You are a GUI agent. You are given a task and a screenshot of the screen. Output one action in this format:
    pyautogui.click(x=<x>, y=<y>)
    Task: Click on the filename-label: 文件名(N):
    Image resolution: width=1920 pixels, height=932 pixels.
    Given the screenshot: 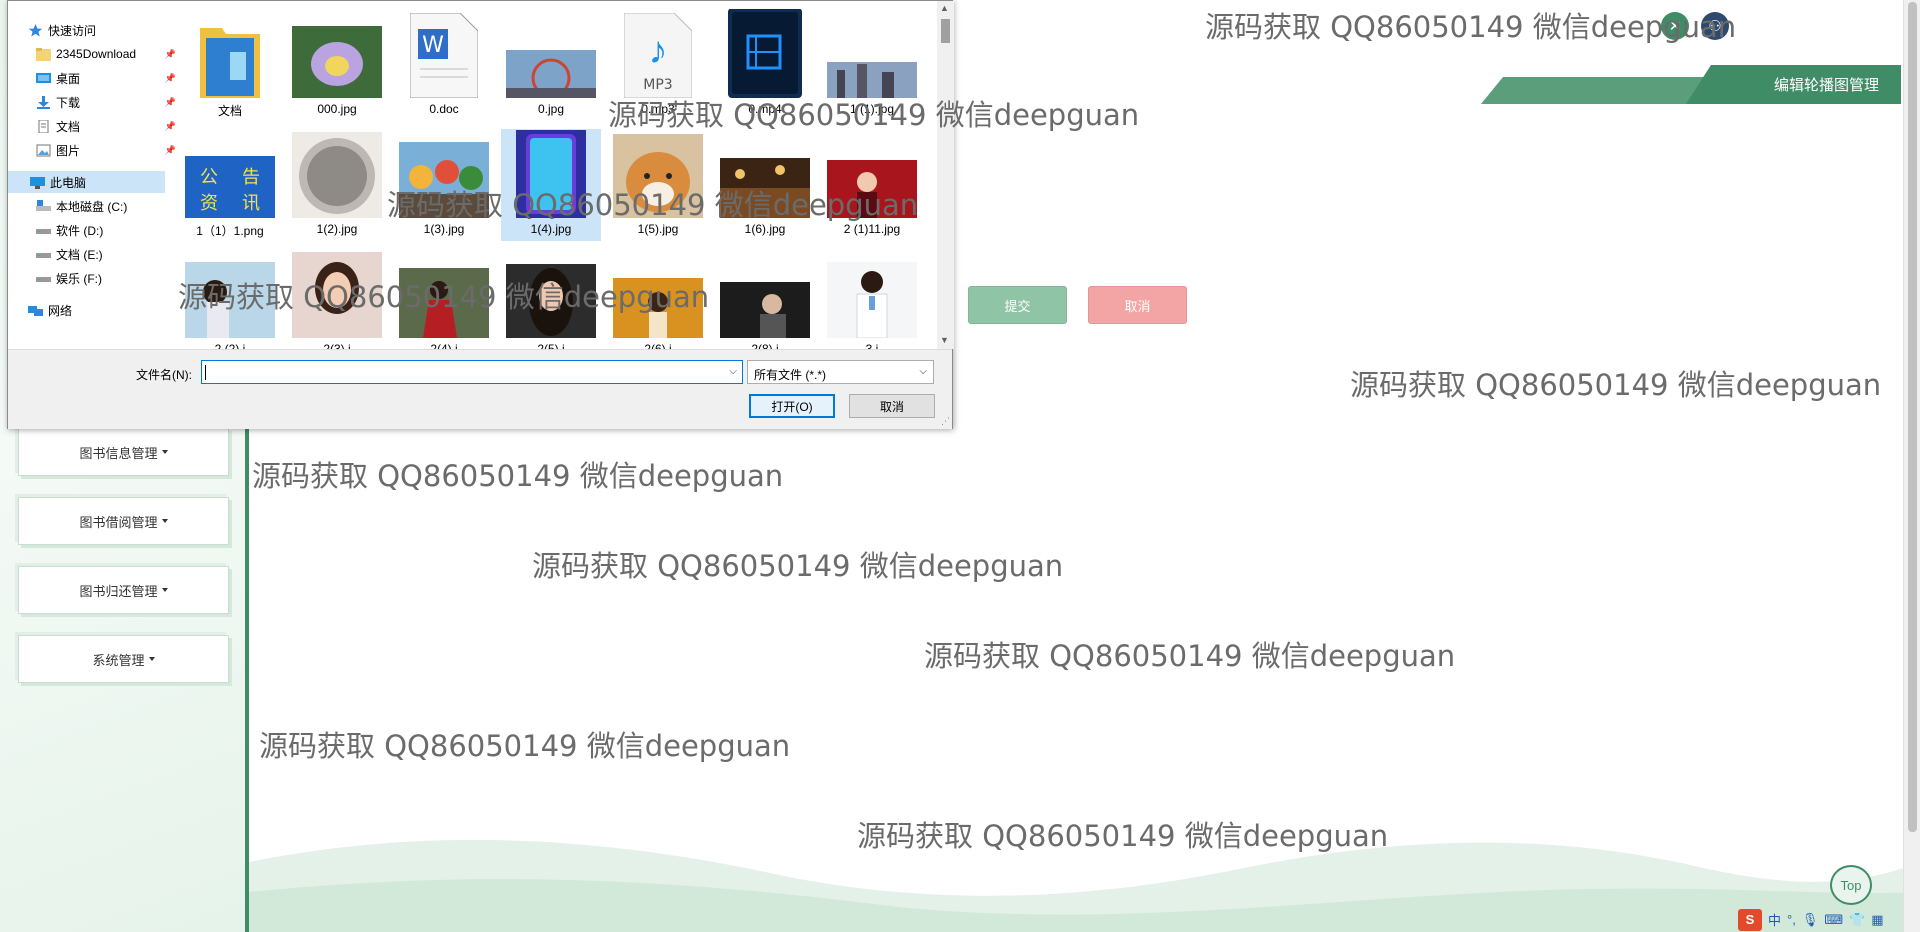 What is the action you would take?
    pyautogui.click(x=164, y=375)
    